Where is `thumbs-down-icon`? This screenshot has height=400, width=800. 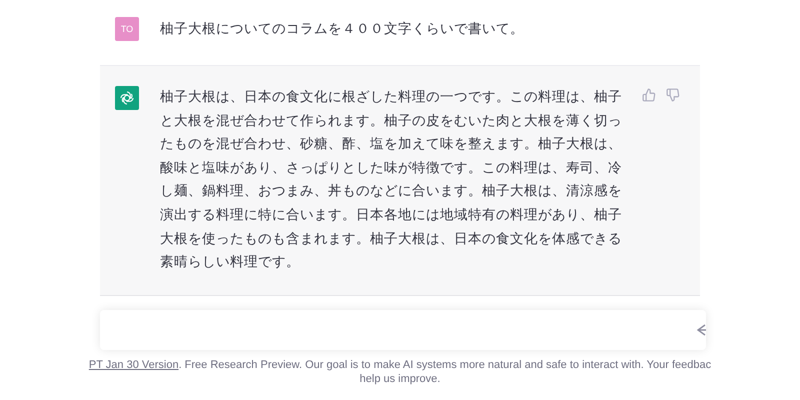 thumbs-down-icon is located at coordinates (673, 95).